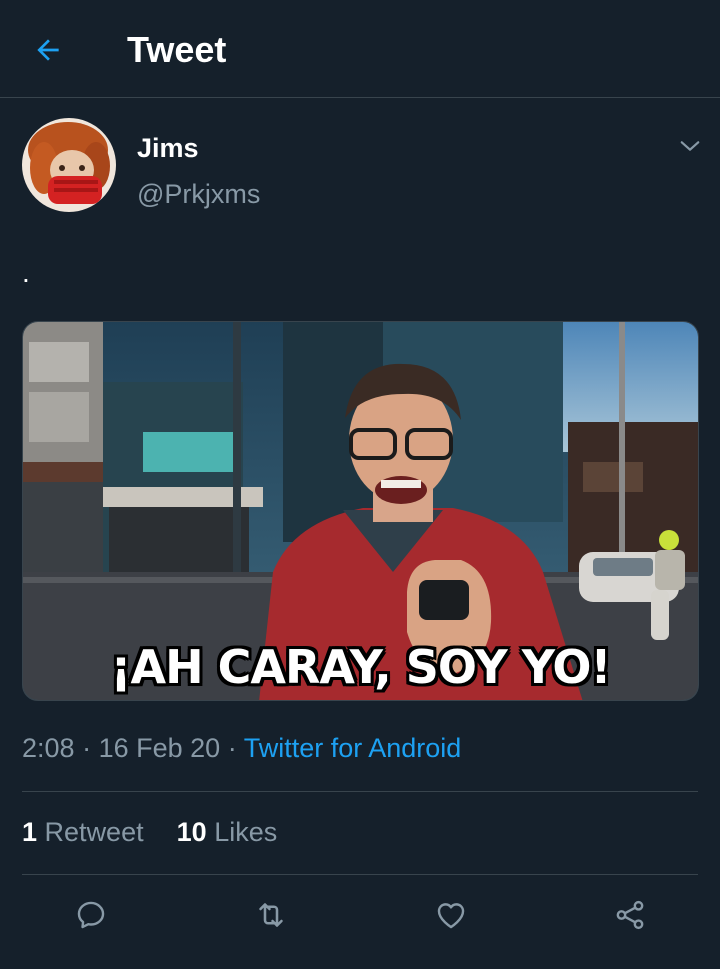 The width and height of the screenshot is (720, 969). I want to click on retweets-label: Retweet, so click(94, 832).